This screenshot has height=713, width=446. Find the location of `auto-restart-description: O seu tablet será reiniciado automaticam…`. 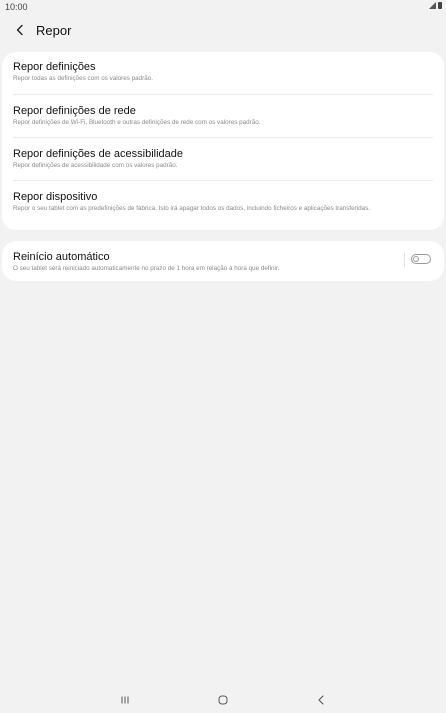

auto-restart-description: O seu tablet será reiniciado automaticam… is located at coordinates (146, 268).